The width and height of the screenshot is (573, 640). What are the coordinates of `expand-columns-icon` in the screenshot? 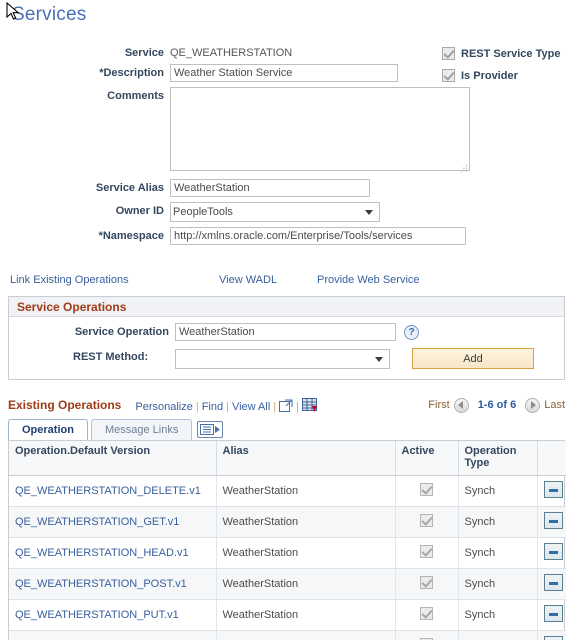 It's located at (210, 429).